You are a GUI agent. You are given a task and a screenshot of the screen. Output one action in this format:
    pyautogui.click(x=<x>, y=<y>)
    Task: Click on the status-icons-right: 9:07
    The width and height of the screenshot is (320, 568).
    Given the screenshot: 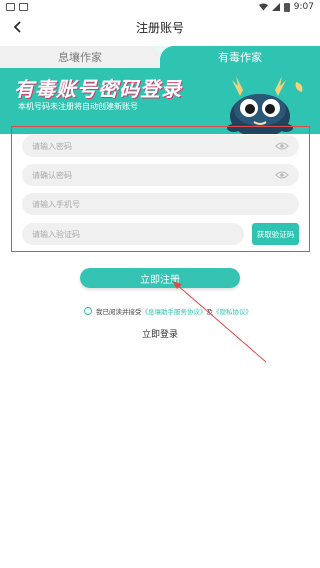 What is the action you would take?
    pyautogui.click(x=286, y=7)
    